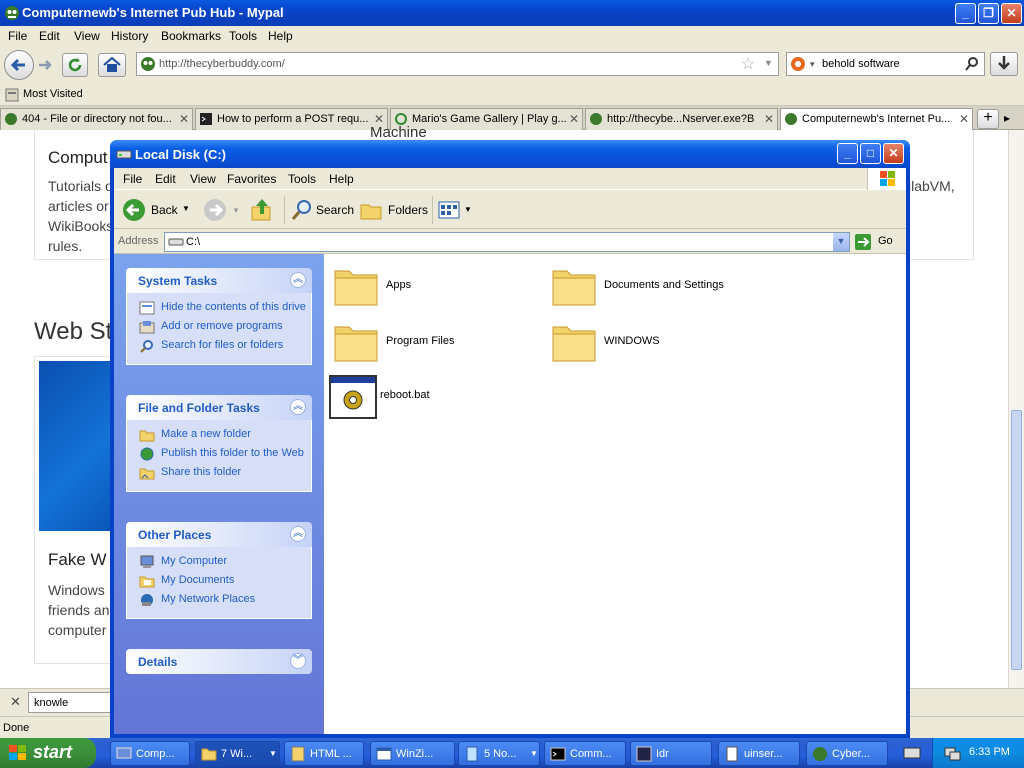 This screenshot has width=1024, height=768. Describe the element at coordinates (75, 65) in the screenshot. I see `reload-button` at that location.